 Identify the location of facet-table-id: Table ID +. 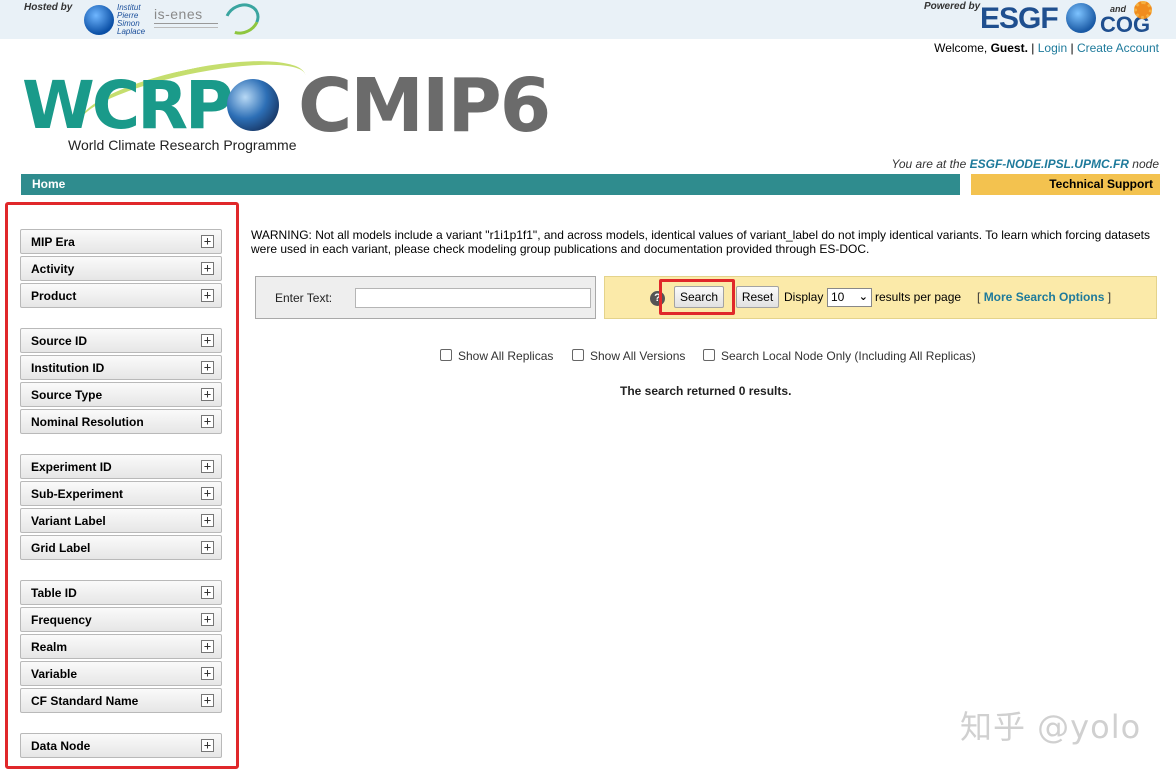
(121, 592).